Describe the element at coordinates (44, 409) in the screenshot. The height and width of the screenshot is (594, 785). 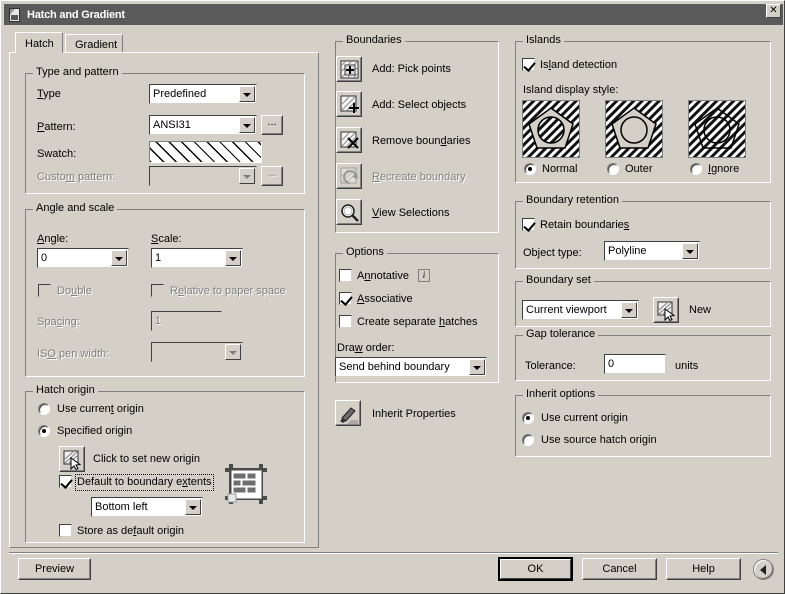
I see `radio-use-current-origin` at that location.